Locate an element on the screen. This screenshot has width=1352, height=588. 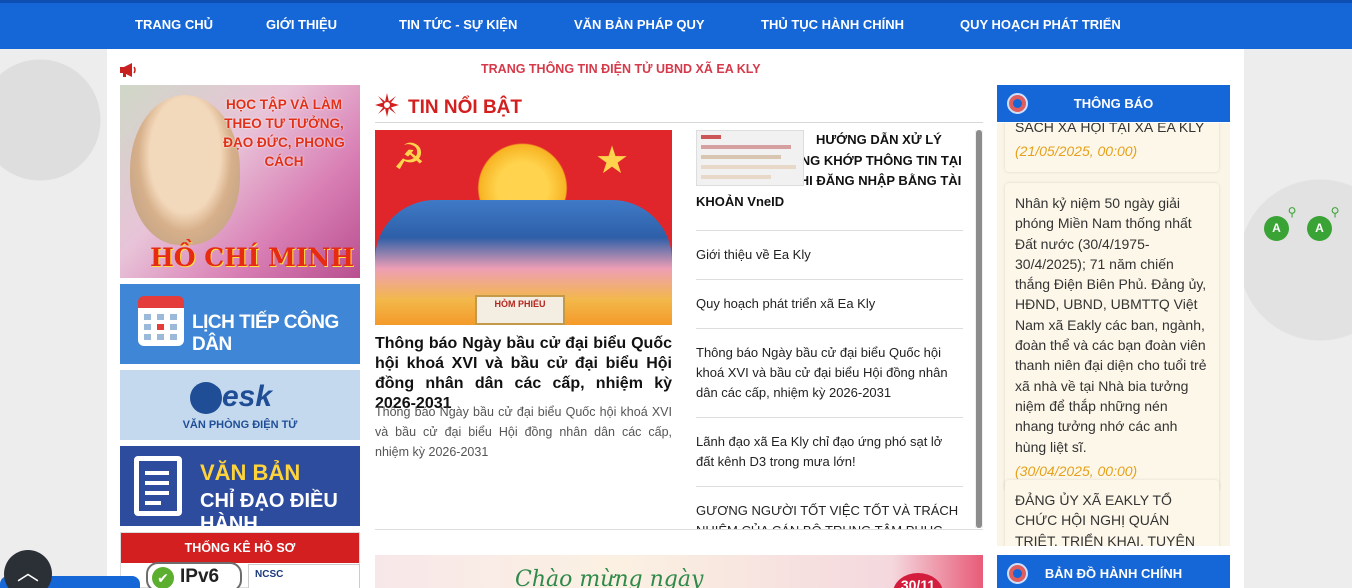
font-increase-button: A ⚲ is located at coordinates (1323, 223).